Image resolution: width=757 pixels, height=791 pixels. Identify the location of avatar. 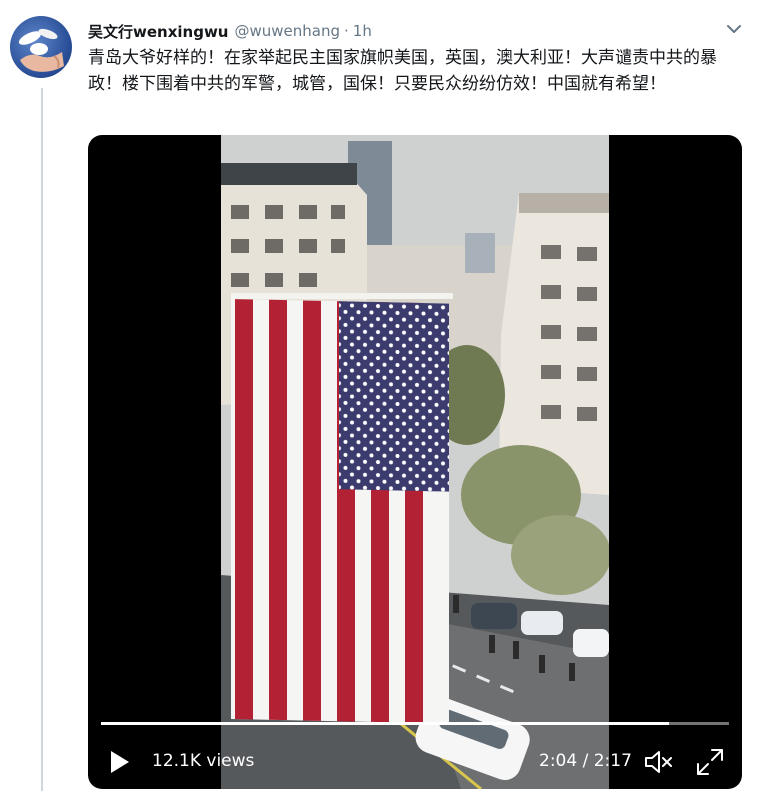
(41, 47).